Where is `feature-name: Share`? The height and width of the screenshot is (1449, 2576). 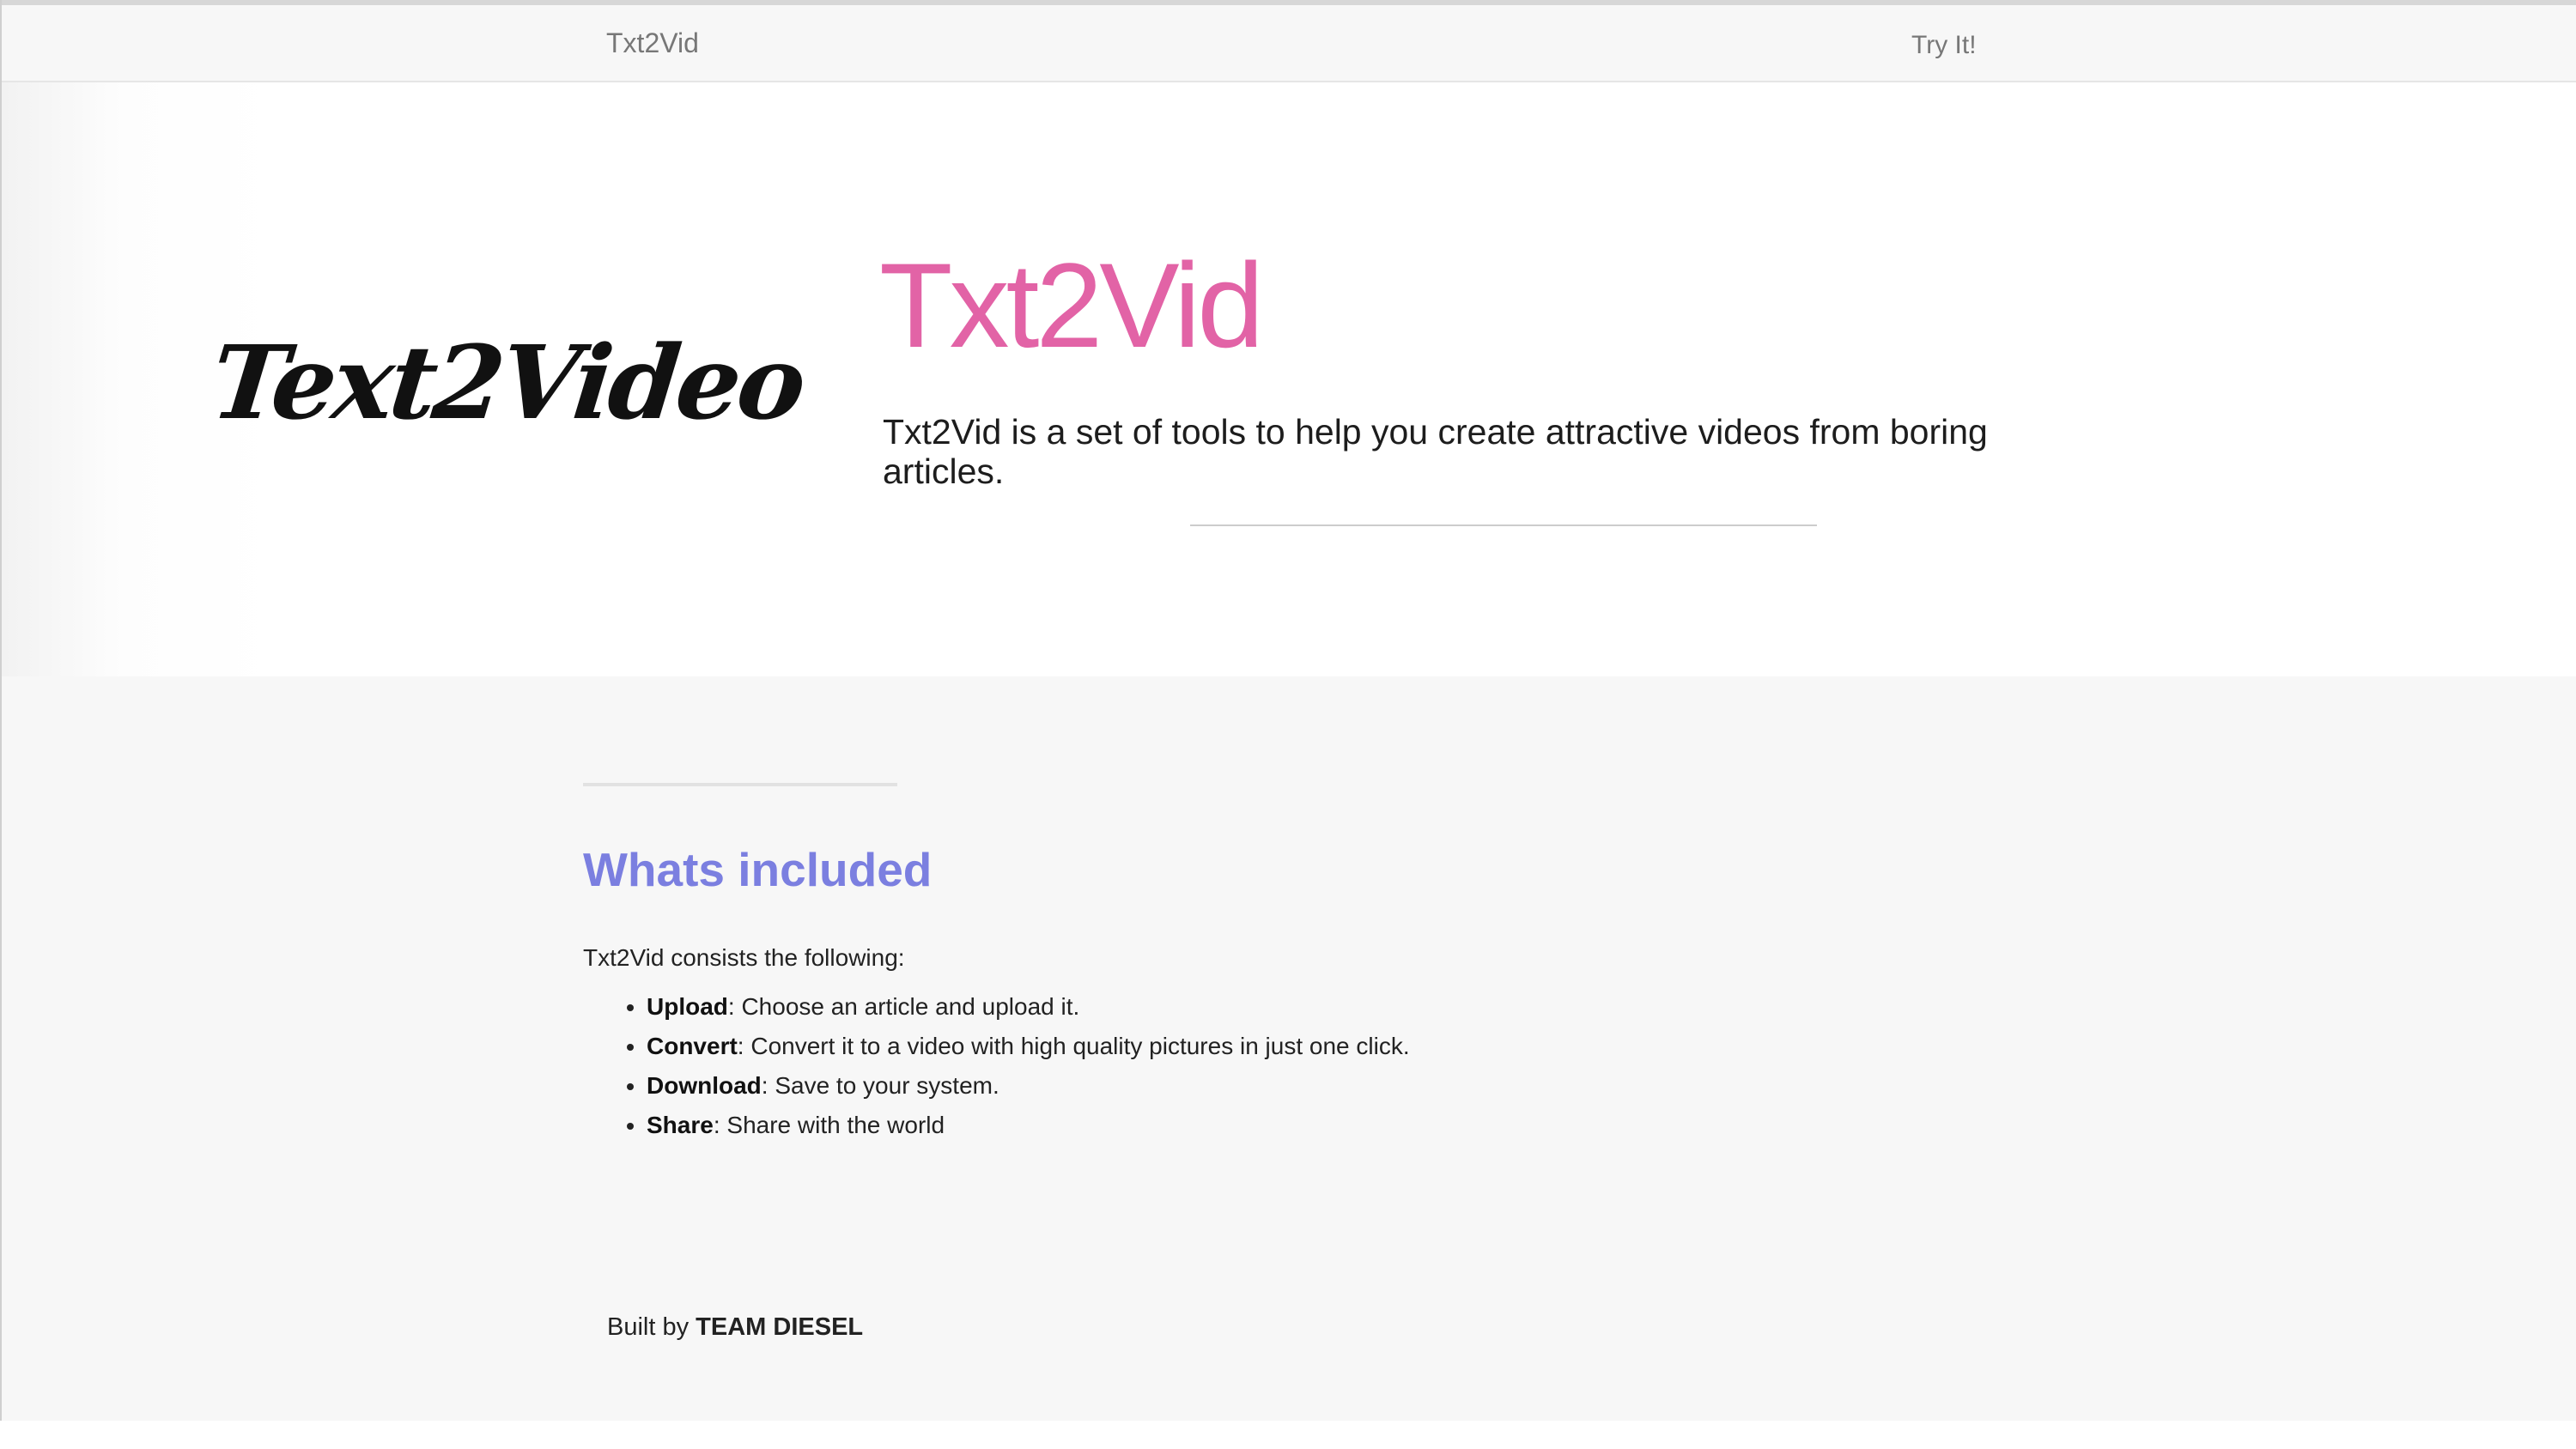 feature-name: Share is located at coordinates (680, 1125).